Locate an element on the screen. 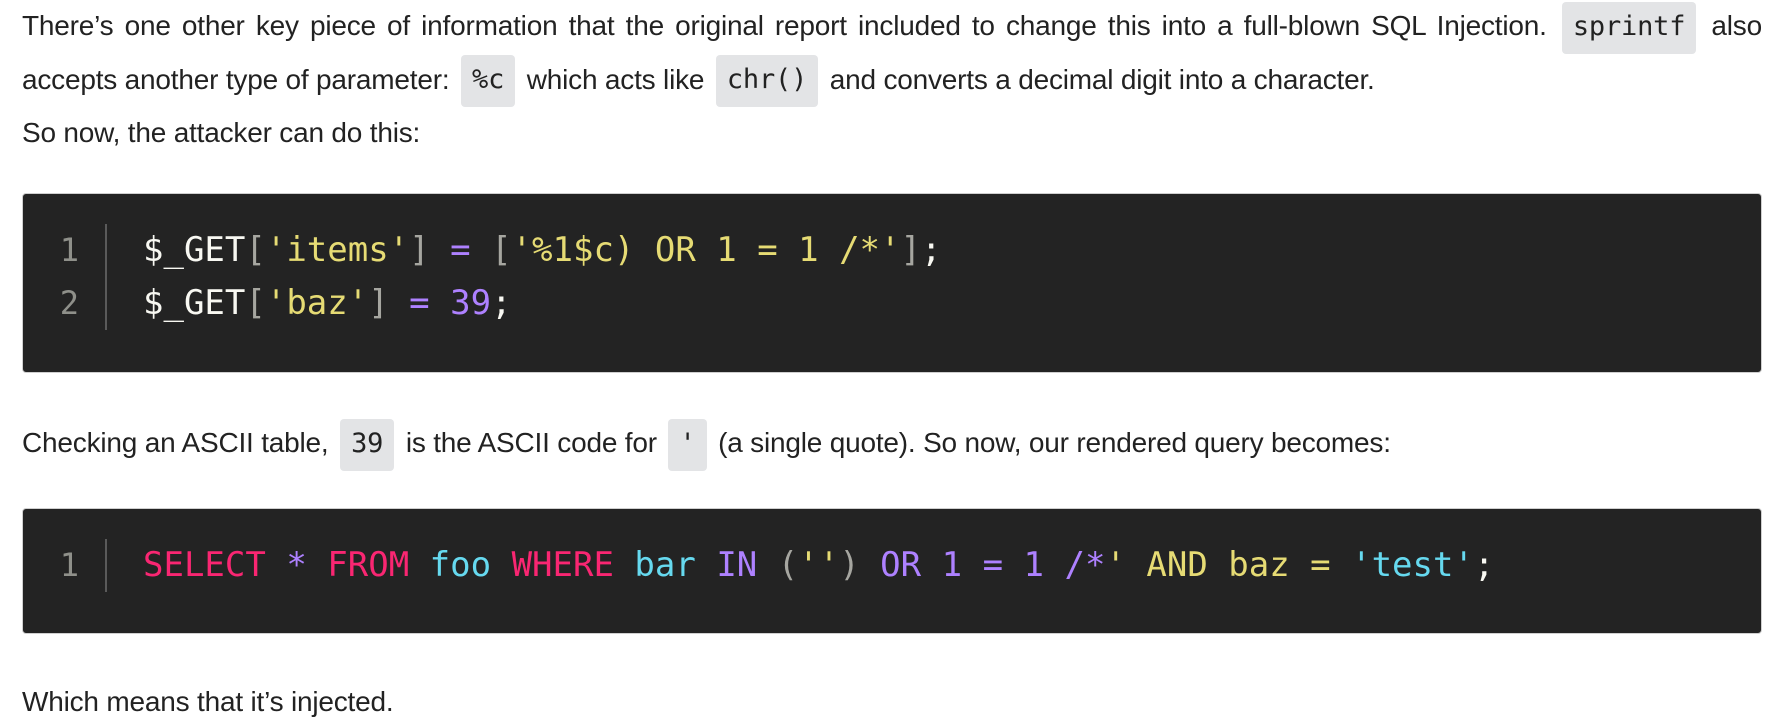 Image resolution: width=1770 pixels, height=728 pixels. code-token: '' is located at coordinates (819, 565).